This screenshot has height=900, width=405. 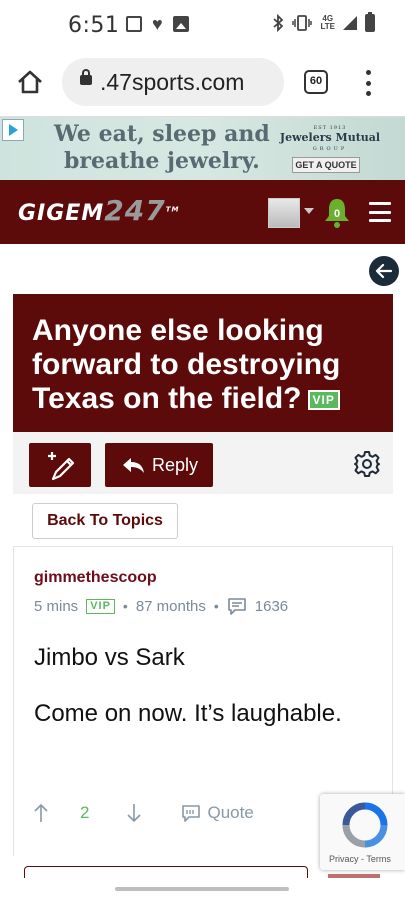 What do you see at coordinates (133, 465) in the screenshot?
I see `reply-icon` at bounding box center [133, 465].